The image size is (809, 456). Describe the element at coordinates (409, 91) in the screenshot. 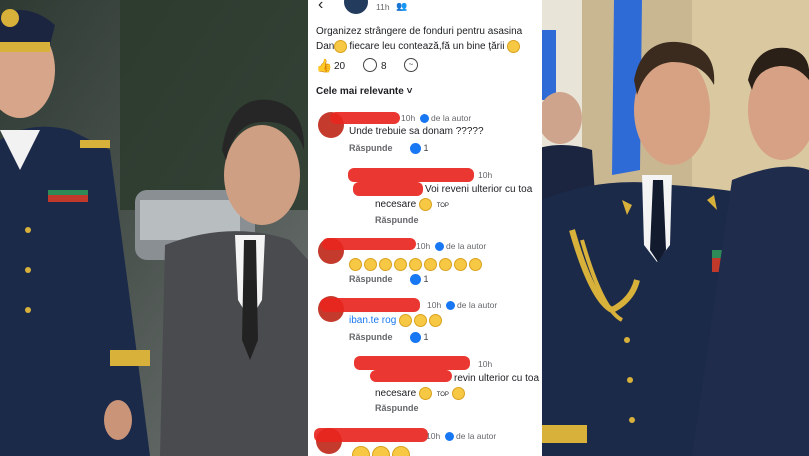

I see `chevron-down-icon: ˅` at that location.